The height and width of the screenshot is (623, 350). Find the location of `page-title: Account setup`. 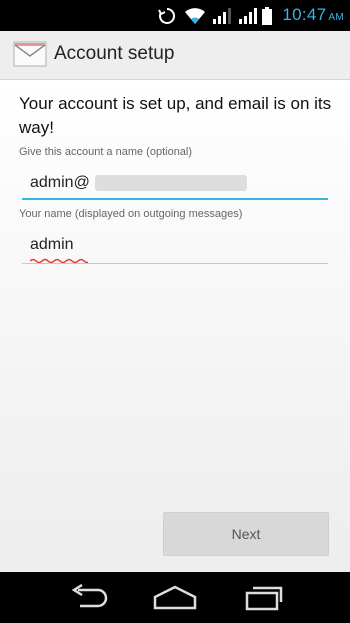

page-title: Account setup is located at coordinates (114, 53).